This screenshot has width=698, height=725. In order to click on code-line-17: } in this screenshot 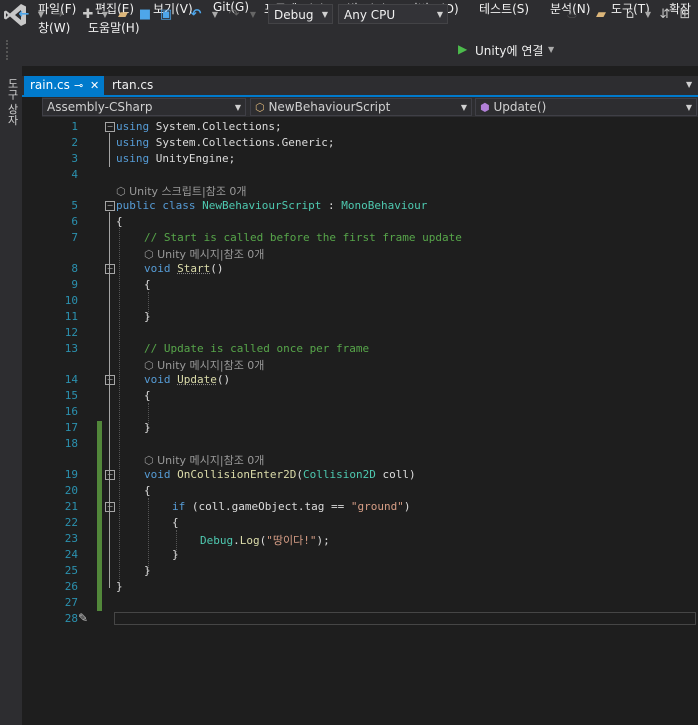, I will do `click(147, 427)`.